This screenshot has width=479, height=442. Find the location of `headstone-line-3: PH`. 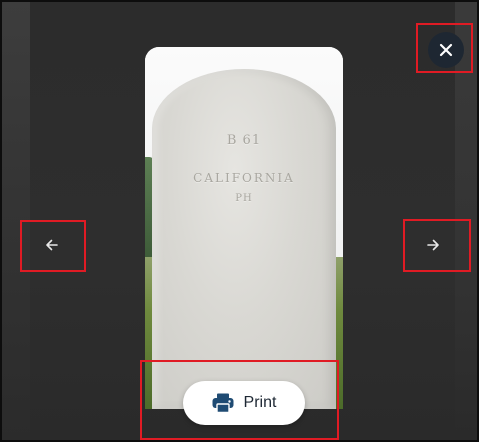

headstone-line-3: PH is located at coordinates (244, 198).